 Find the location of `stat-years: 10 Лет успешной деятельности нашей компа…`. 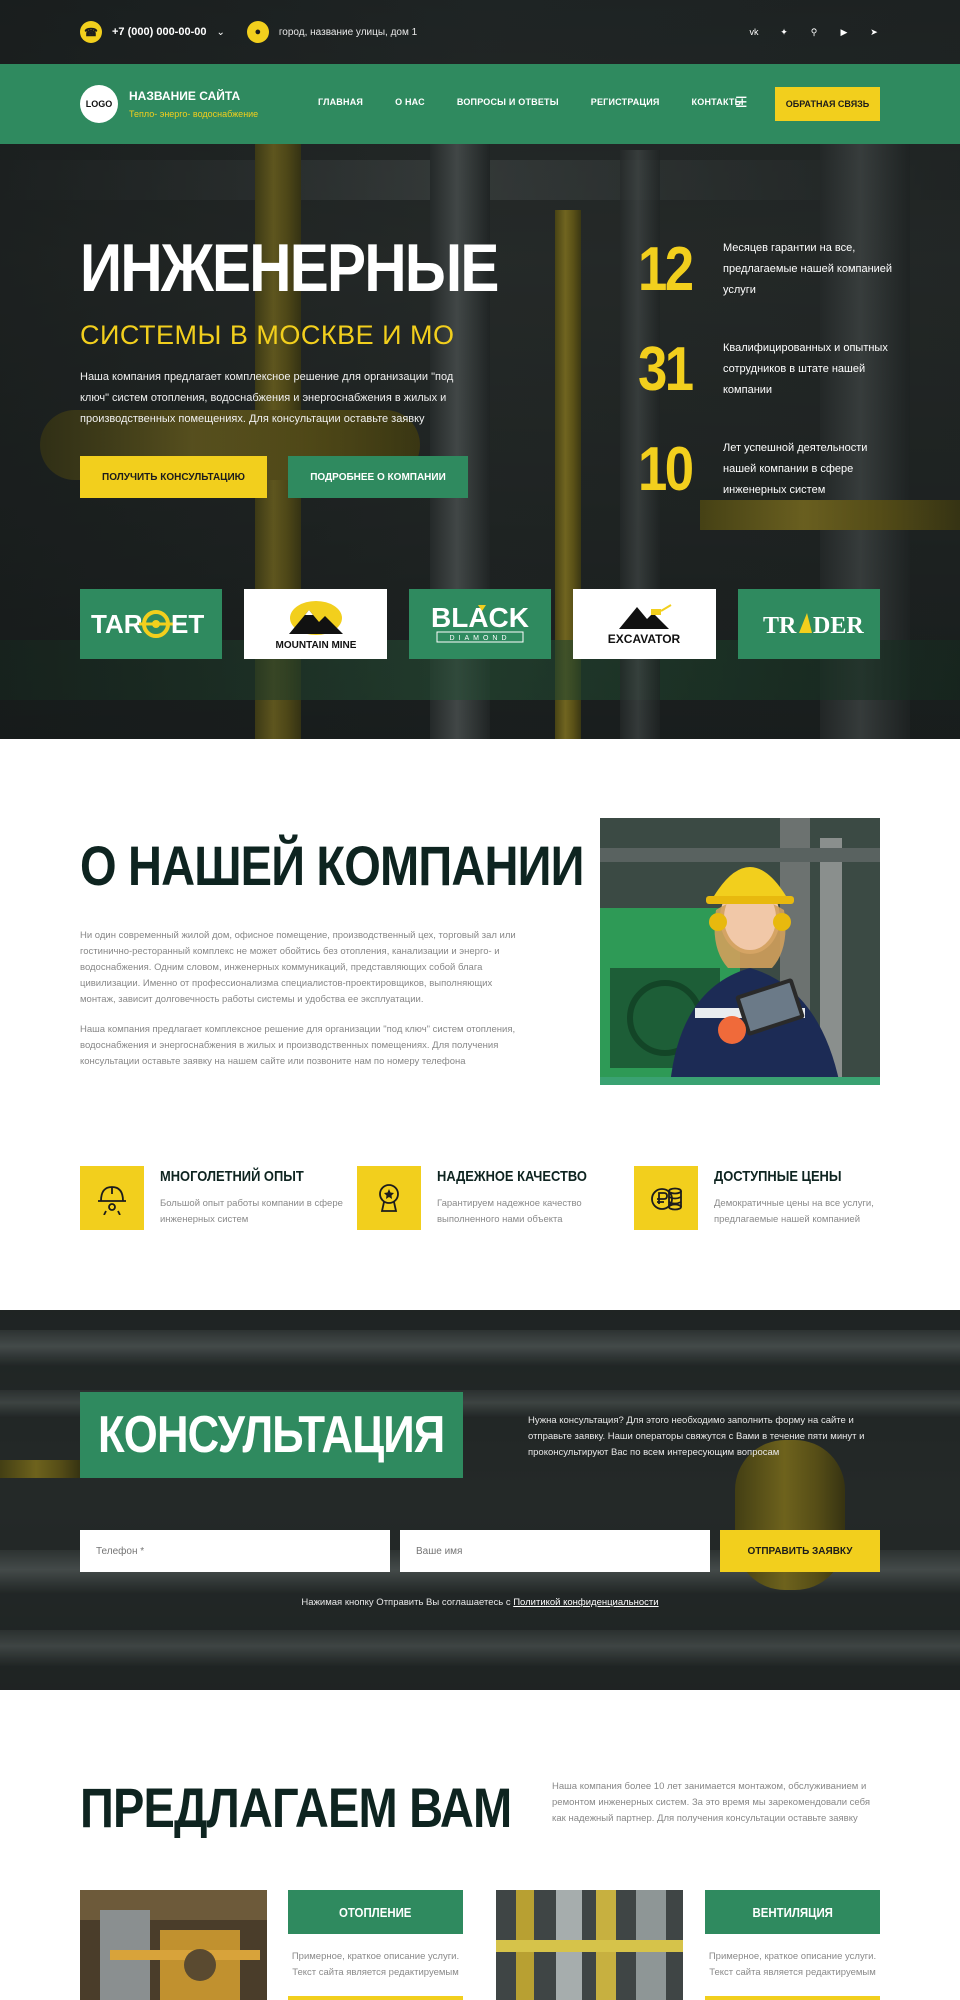

stat-years: 10 Лет успешной деятельности нашей компа… is located at coordinates (763, 483).